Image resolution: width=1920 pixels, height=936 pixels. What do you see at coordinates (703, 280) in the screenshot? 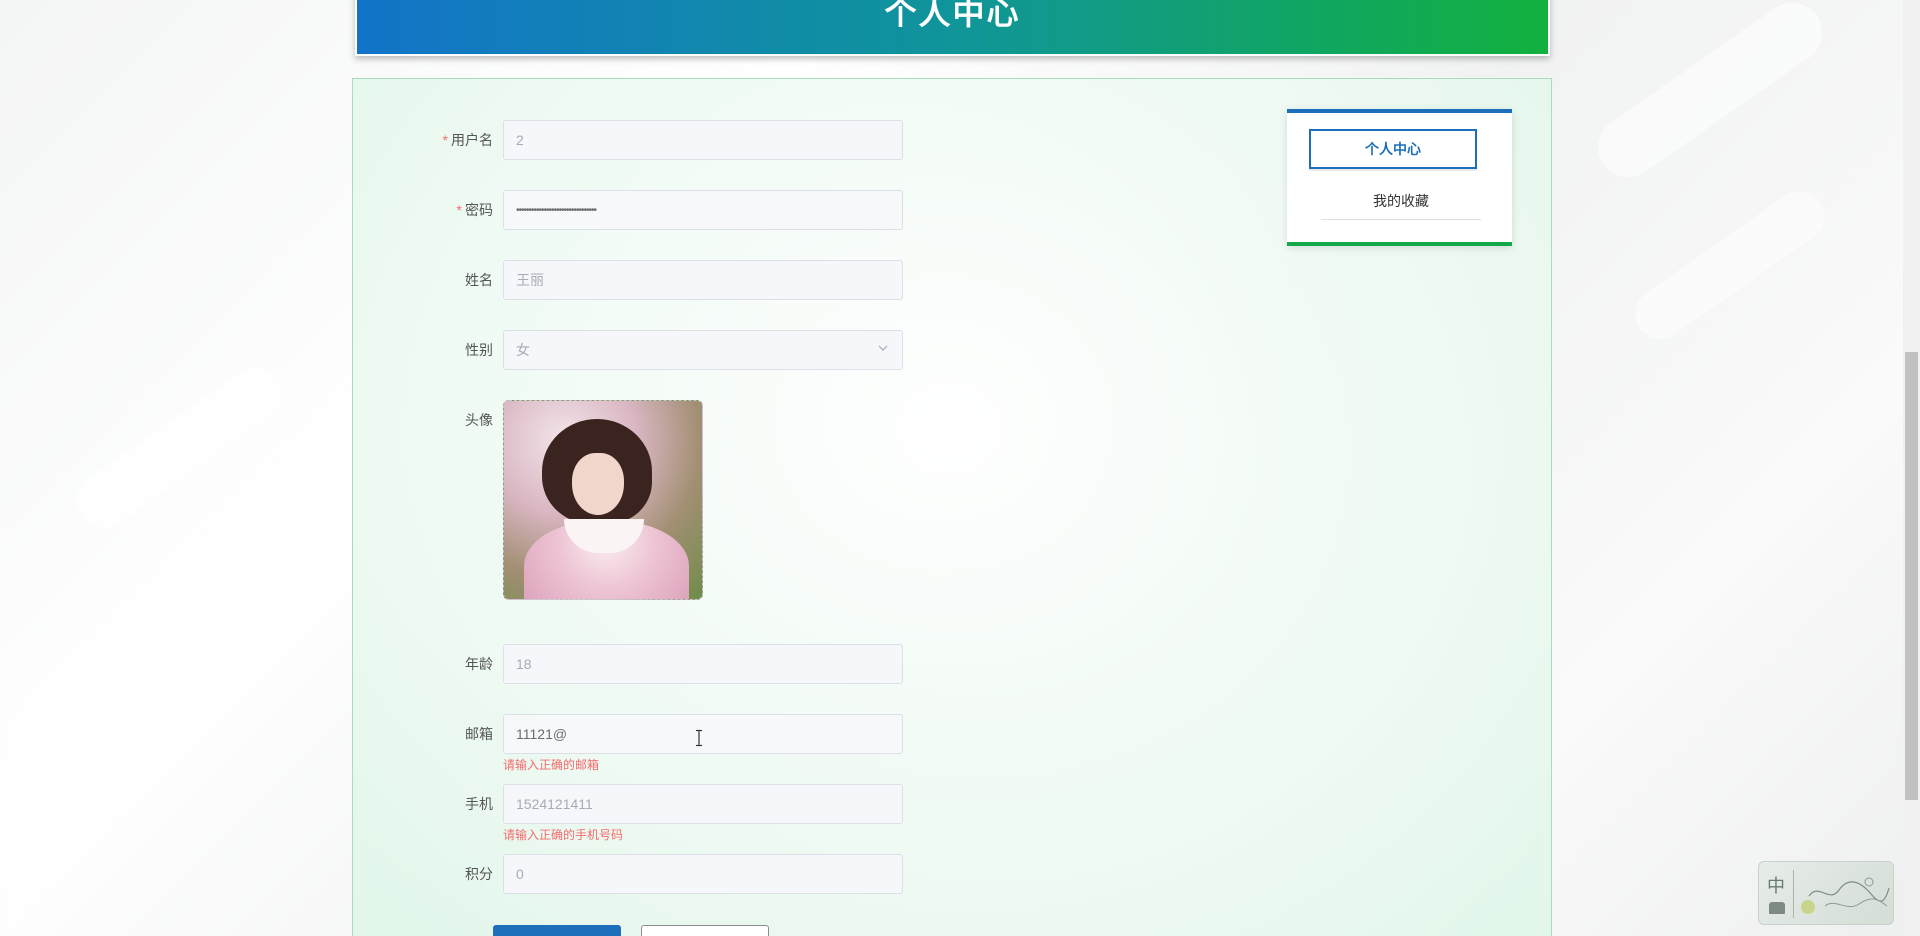
I see `name-input` at bounding box center [703, 280].